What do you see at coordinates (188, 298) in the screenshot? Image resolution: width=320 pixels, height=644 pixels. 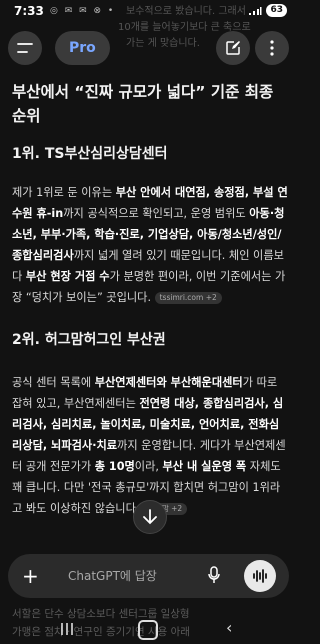 I see `citation-chip-1: tssimri.com +2` at bounding box center [188, 298].